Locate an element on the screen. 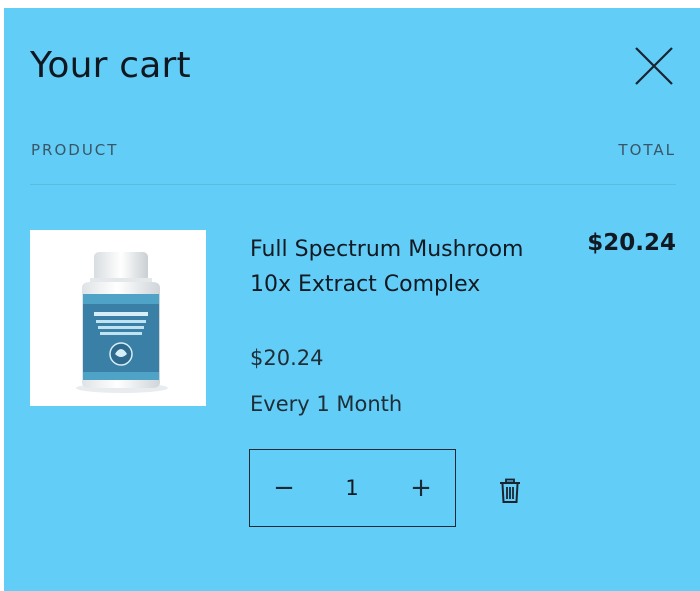  product-column-header: PRODUCT is located at coordinates (75, 150).